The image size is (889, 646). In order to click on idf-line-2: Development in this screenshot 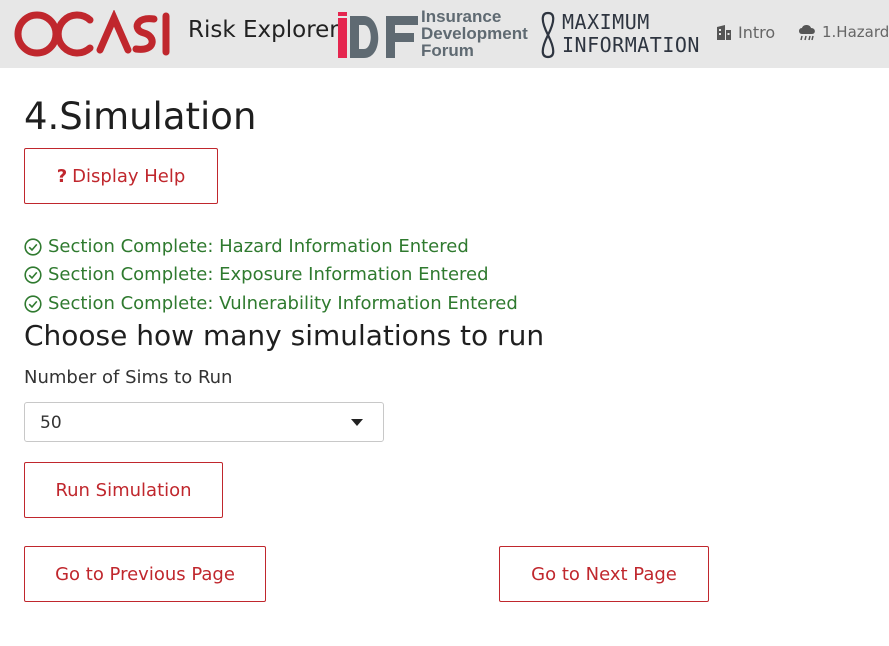, I will do `click(474, 33)`.